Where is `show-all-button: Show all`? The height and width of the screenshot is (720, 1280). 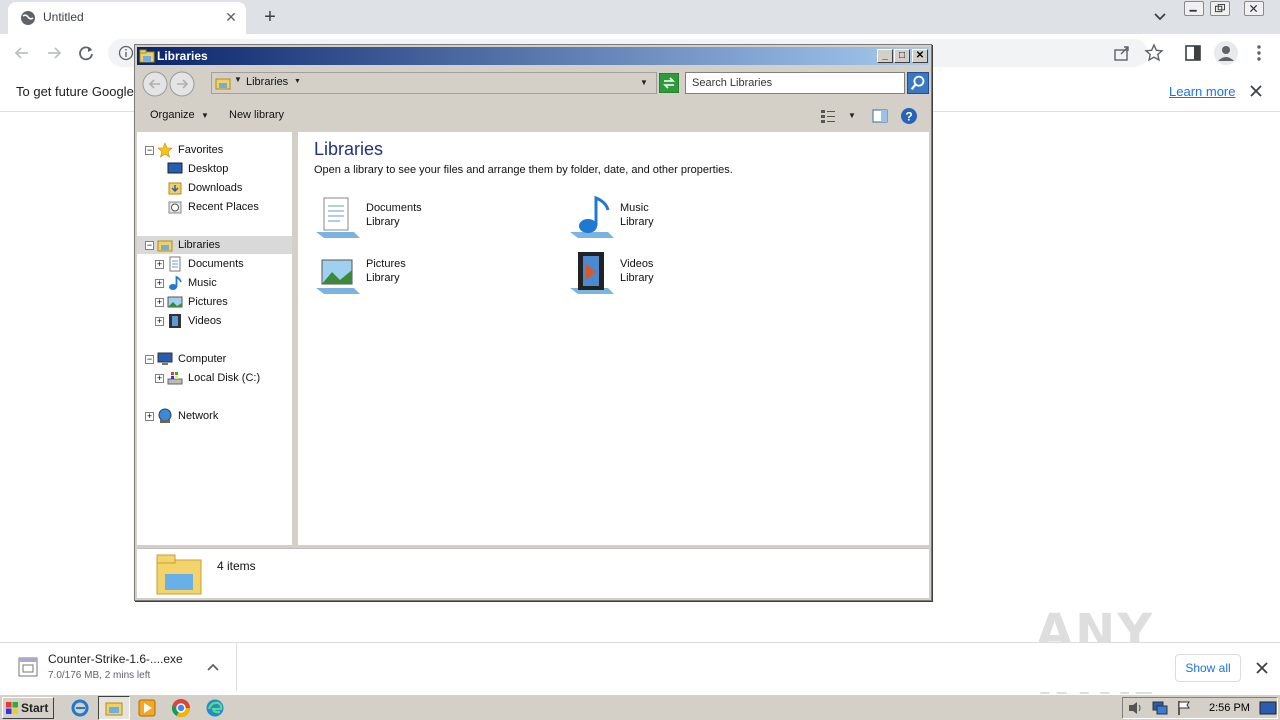 show-all-button: Show all is located at coordinates (1208, 668).